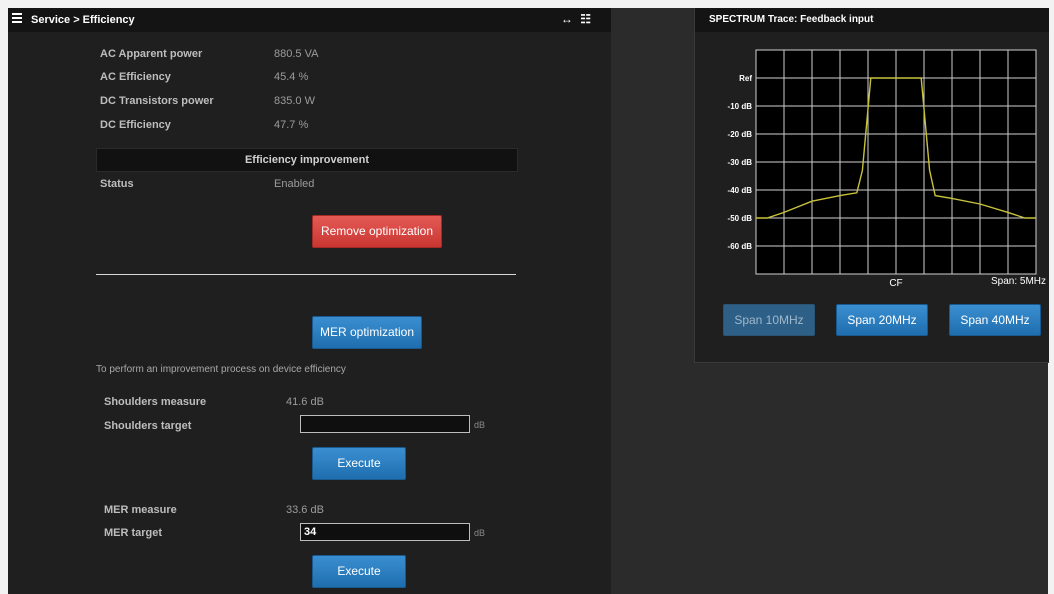  I want to click on metric-label: AC Efficiency, so click(135, 77).